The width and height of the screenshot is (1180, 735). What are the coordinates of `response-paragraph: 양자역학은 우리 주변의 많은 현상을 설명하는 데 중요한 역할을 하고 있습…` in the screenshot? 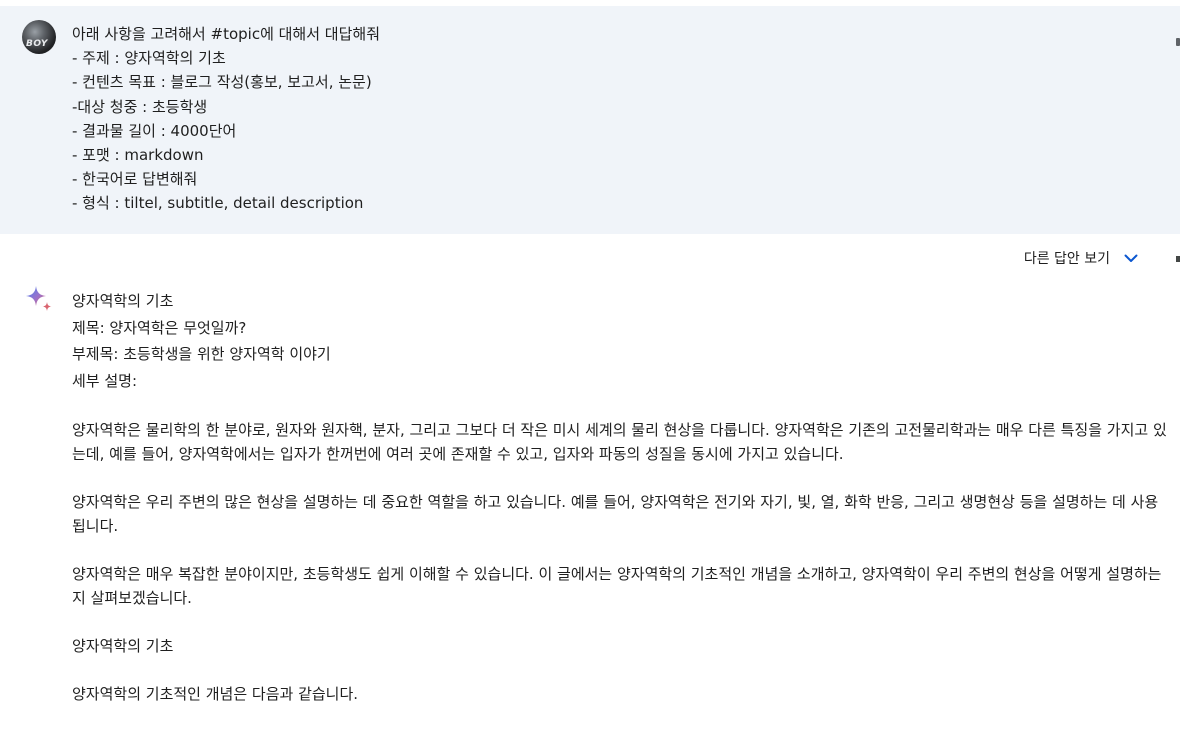 It's located at (615, 514).